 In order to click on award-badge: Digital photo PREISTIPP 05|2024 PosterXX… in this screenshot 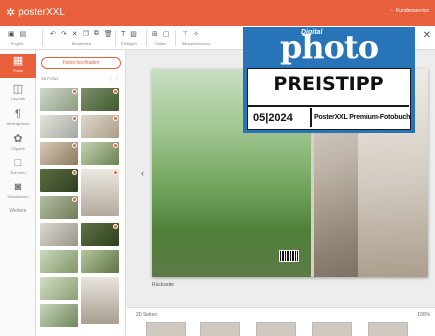, I will do `click(329, 80)`.